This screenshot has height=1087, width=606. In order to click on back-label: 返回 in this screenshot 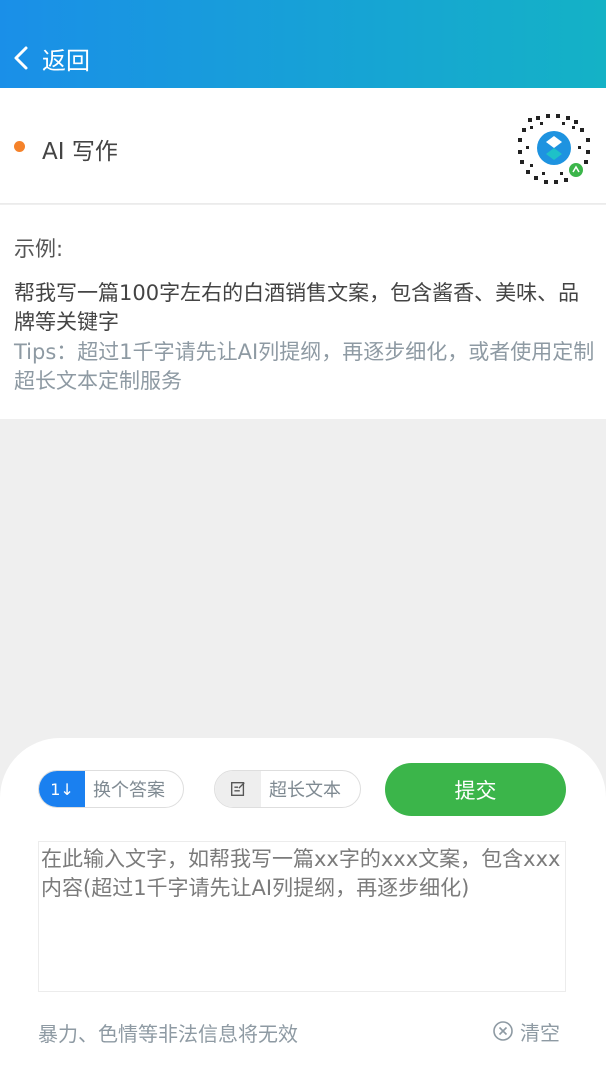, I will do `click(66, 60)`.